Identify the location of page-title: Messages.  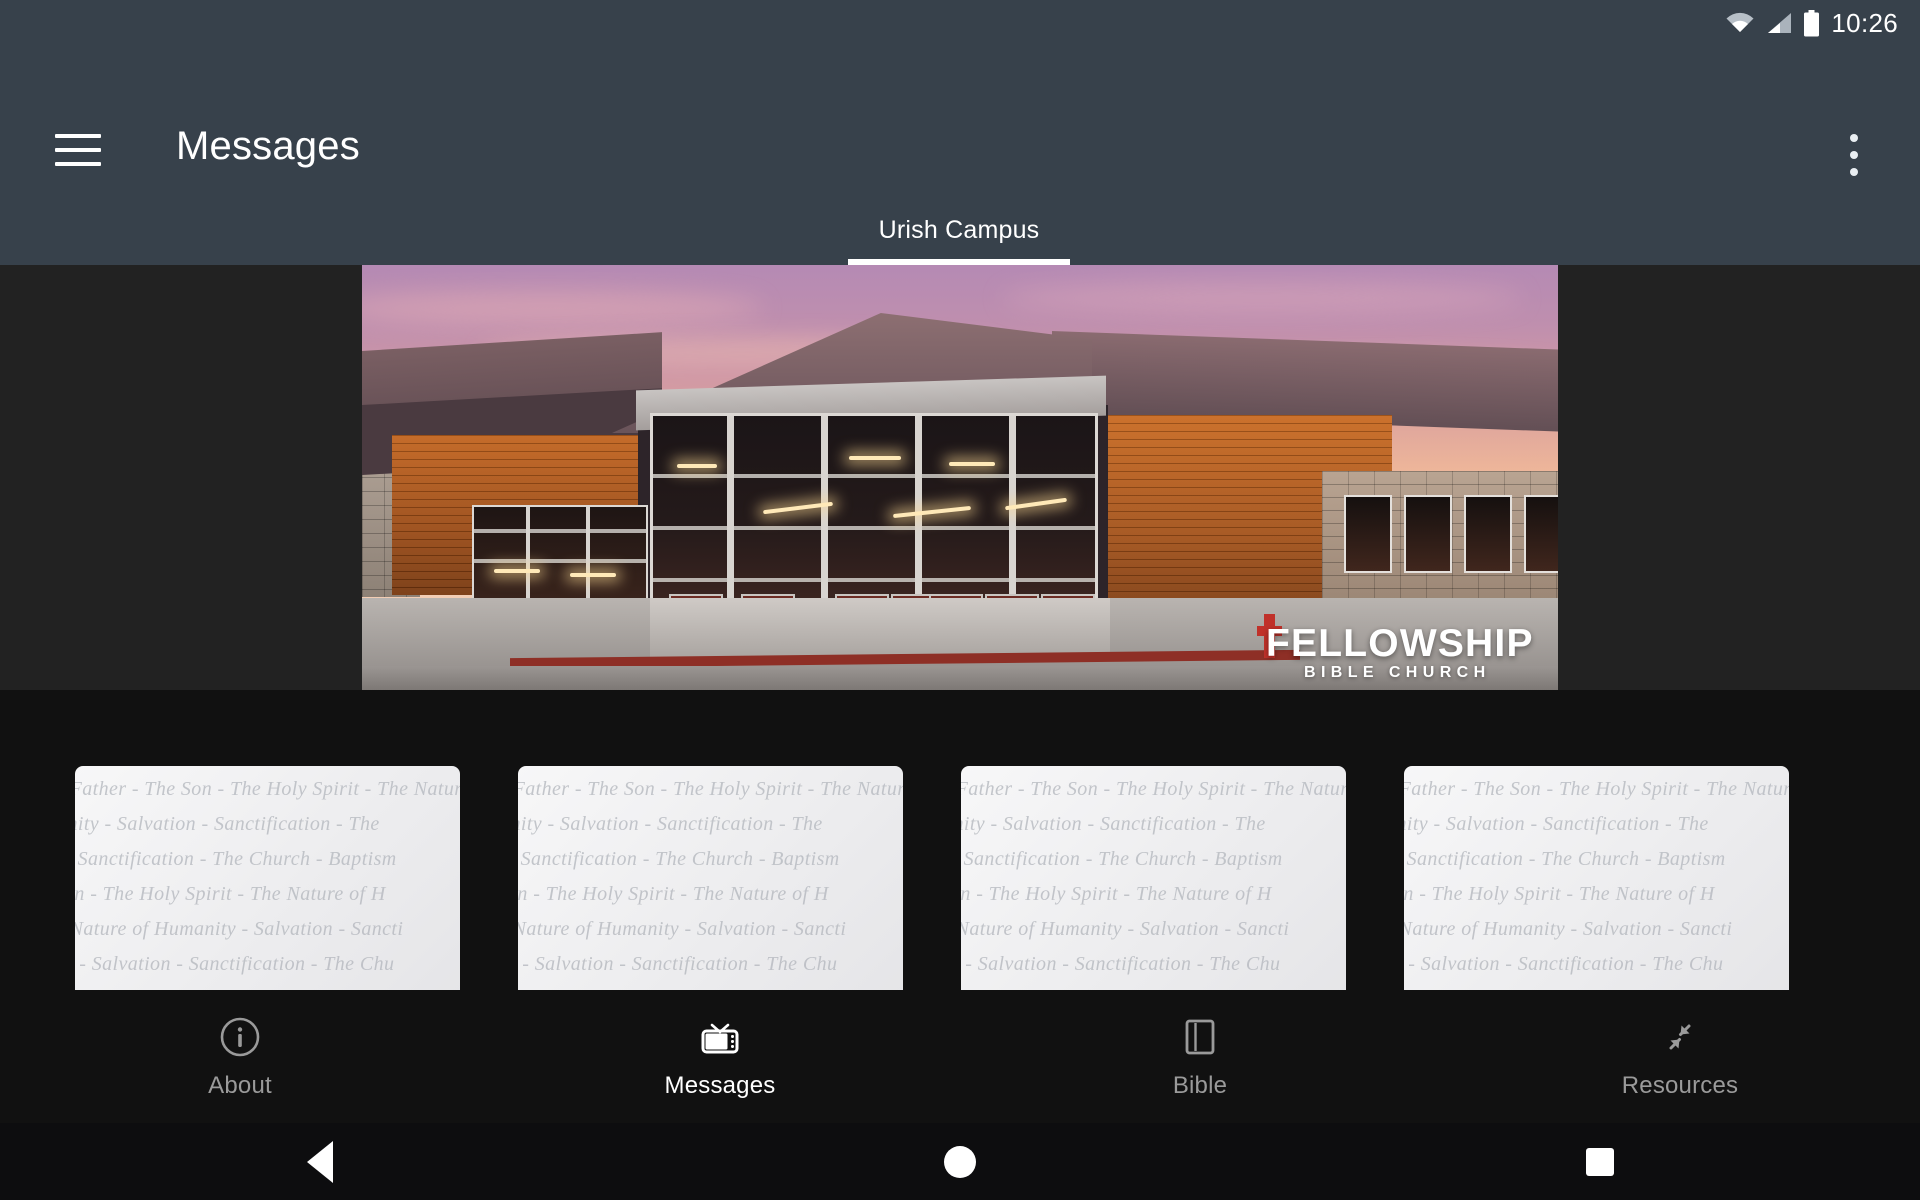
(268, 146).